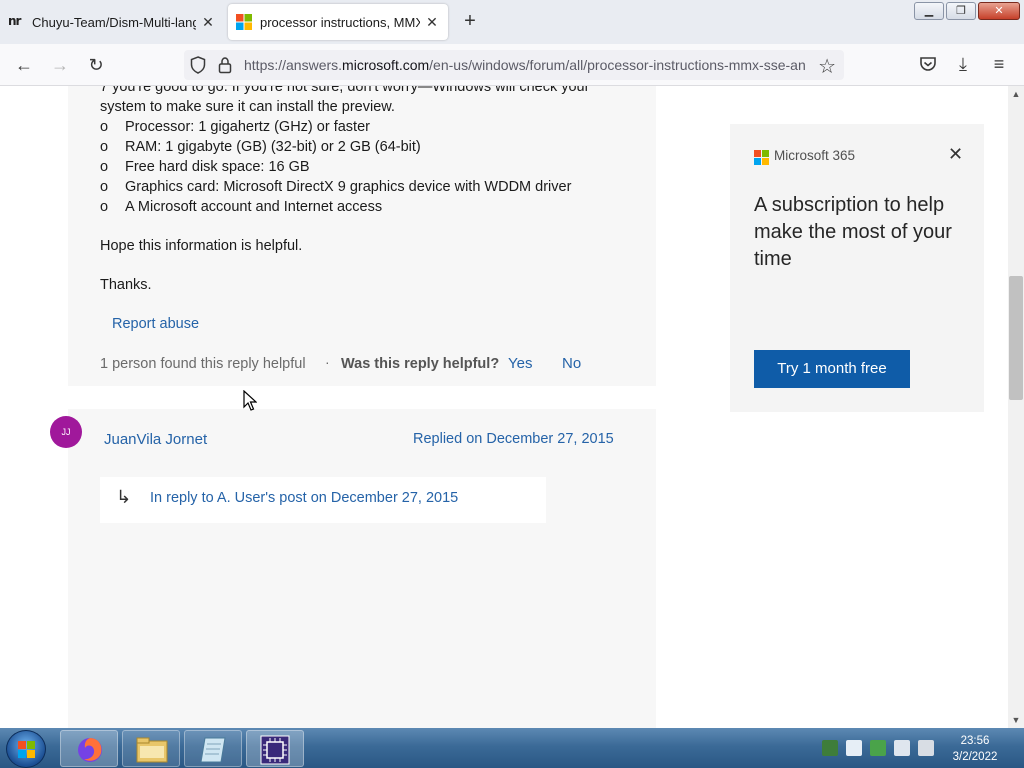  I want to click on tab-dism: nr Chuyu-Team/Dism-Multi-langu ✕, so click(112, 22).